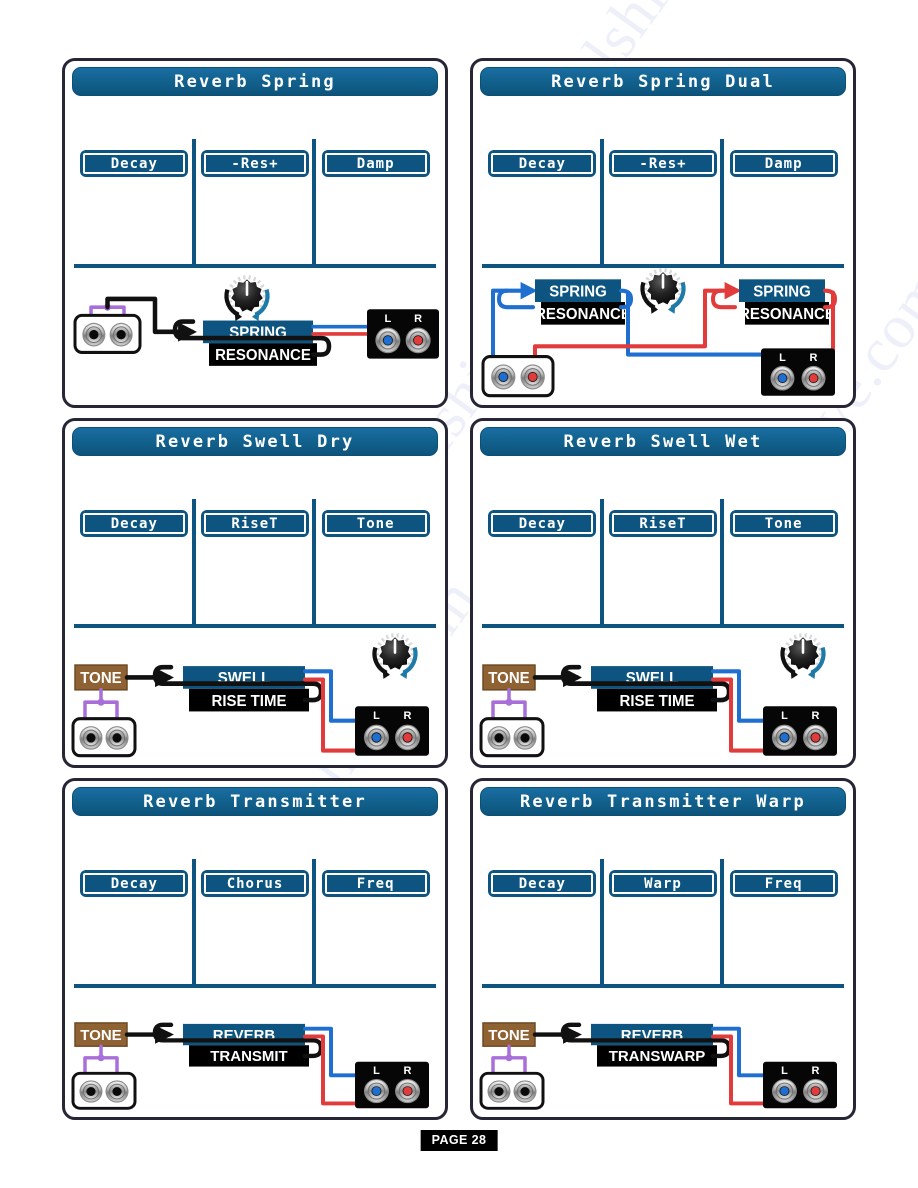  What do you see at coordinates (661, 921) in the screenshot?
I see `parameter-column: Warp` at bounding box center [661, 921].